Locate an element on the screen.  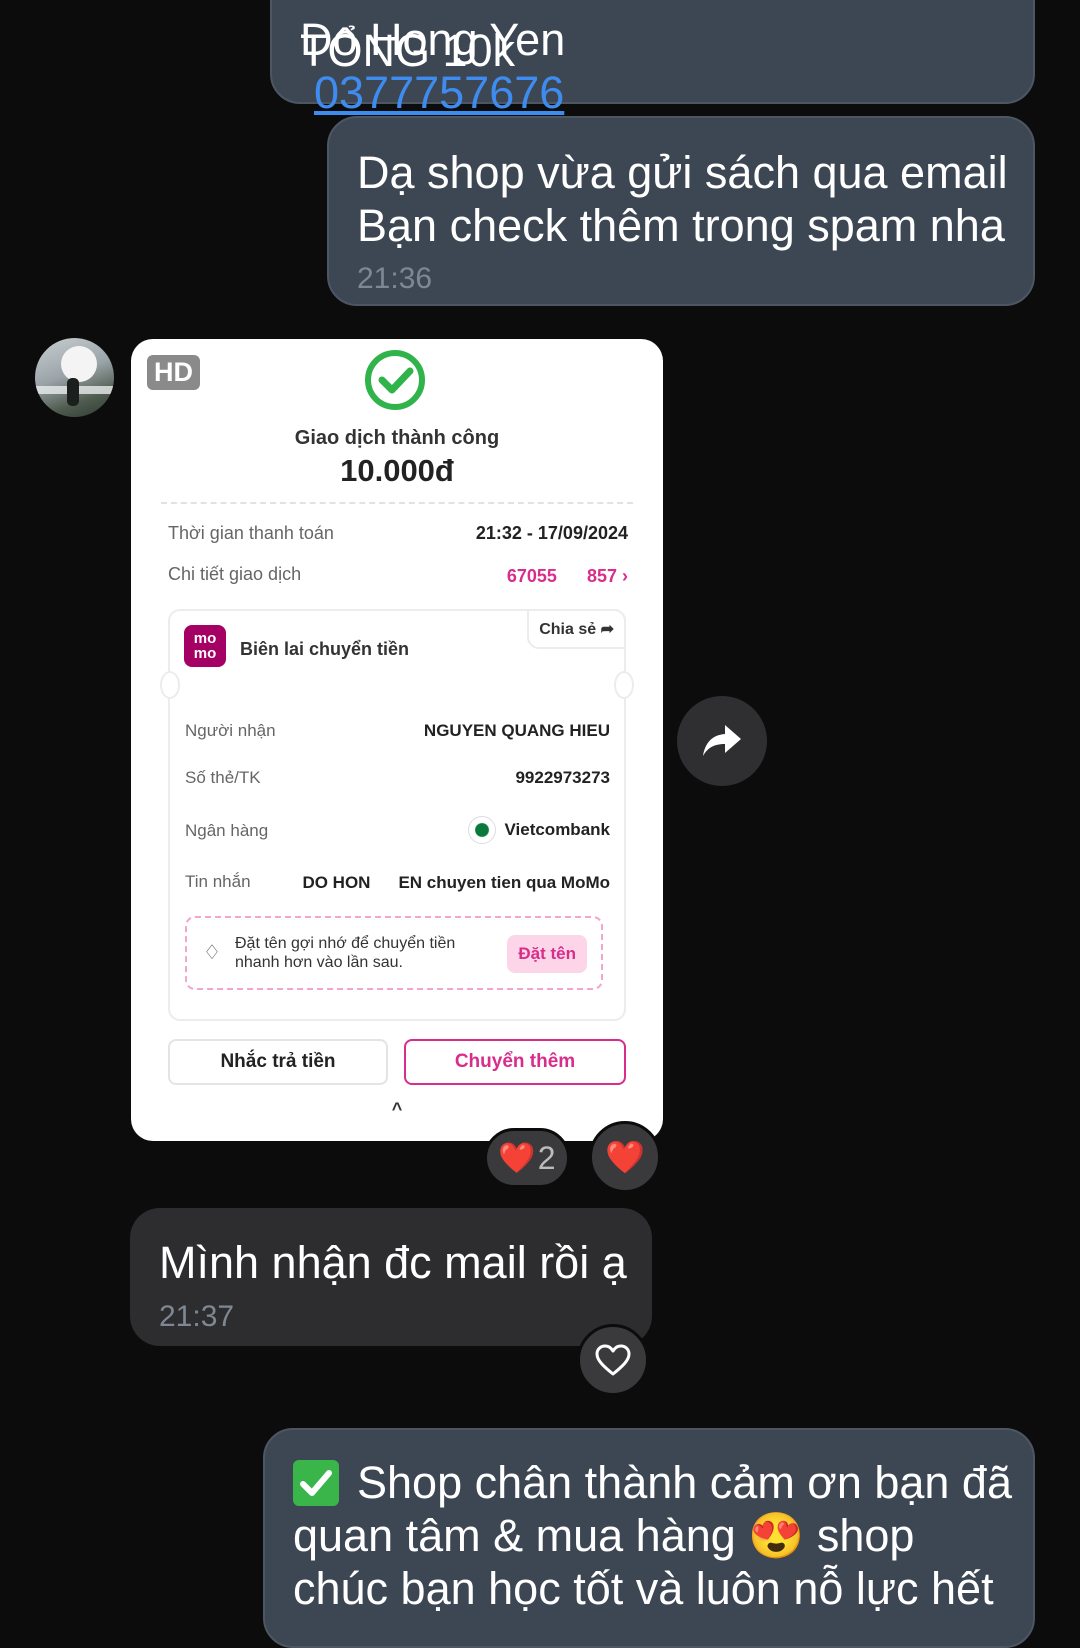
remind-payment-button: Nhắc trả tiền is located at coordinates (278, 1062).